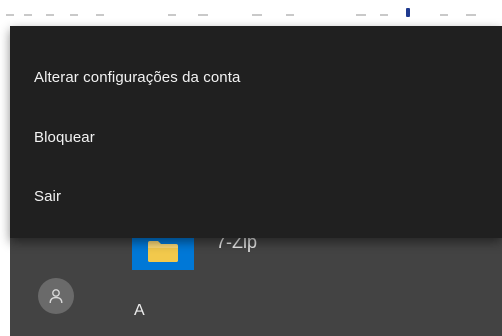 The height and width of the screenshot is (336, 502). What do you see at coordinates (408, 12) in the screenshot?
I see `background-dot` at bounding box center [408, 12].